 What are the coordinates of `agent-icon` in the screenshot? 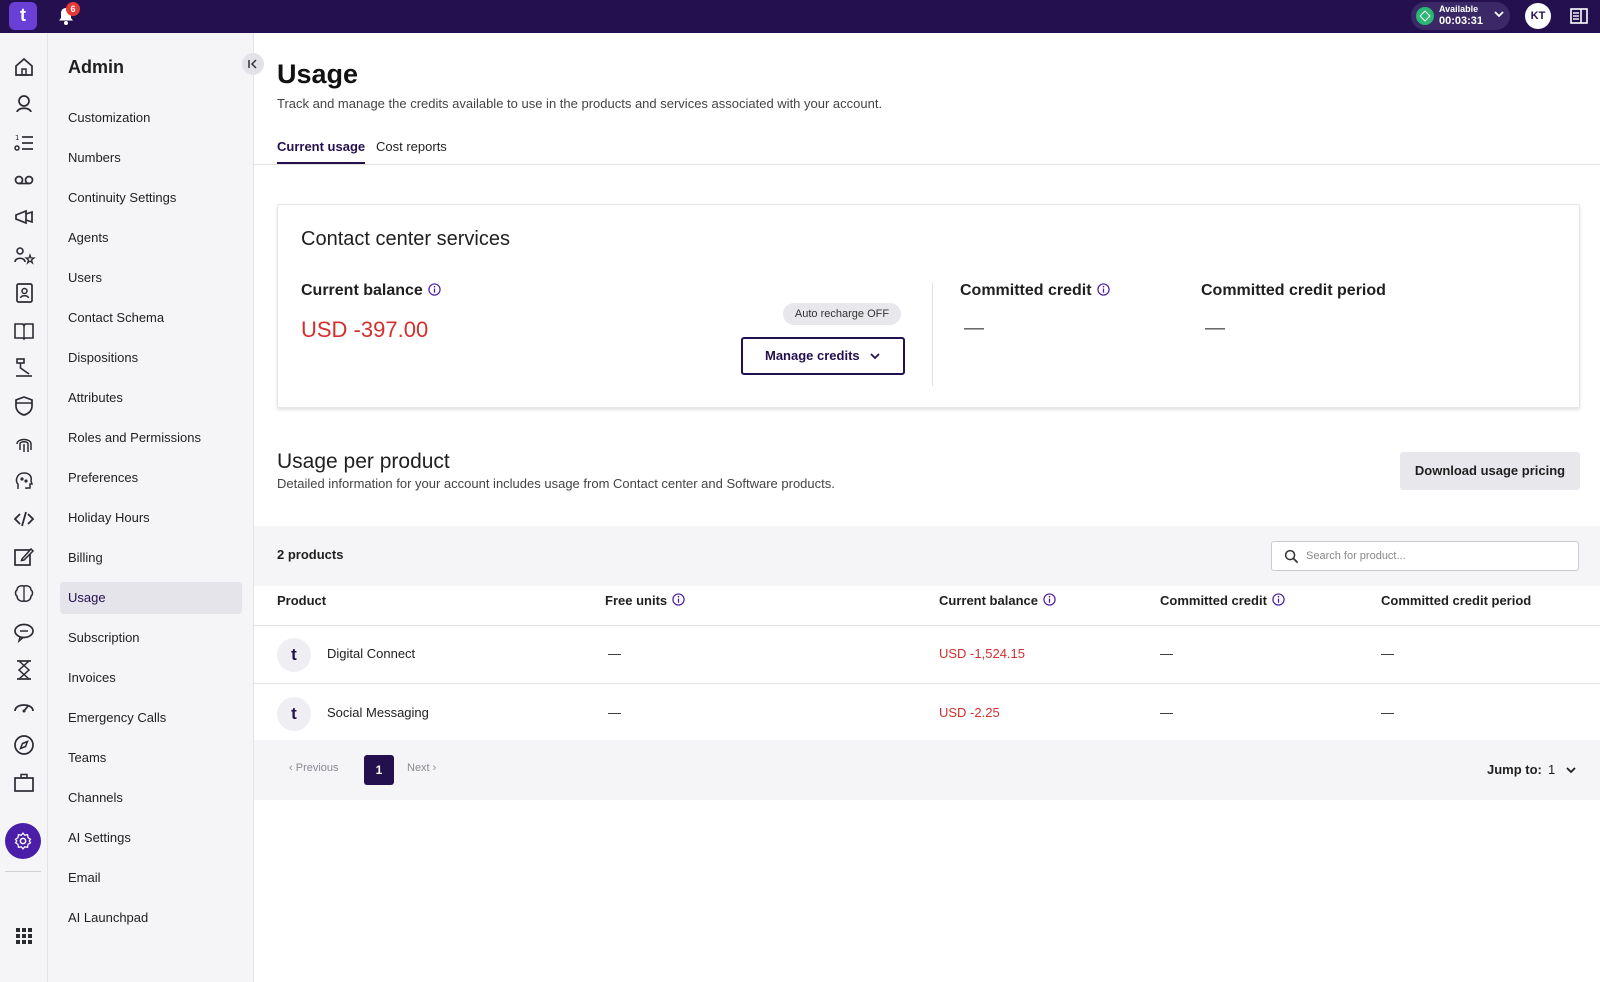 It's located at (24, 104).